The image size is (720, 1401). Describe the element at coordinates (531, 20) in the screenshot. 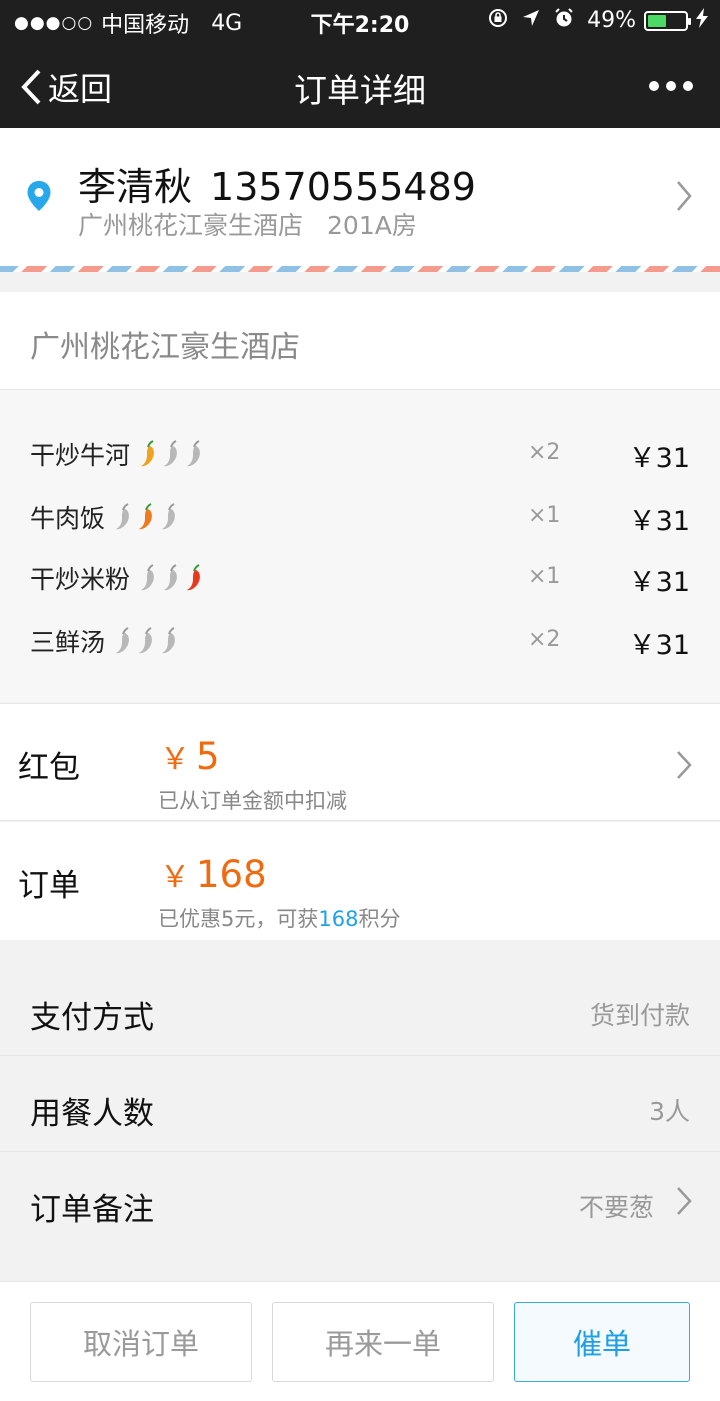

I see `location-arrow-icon` at that location.